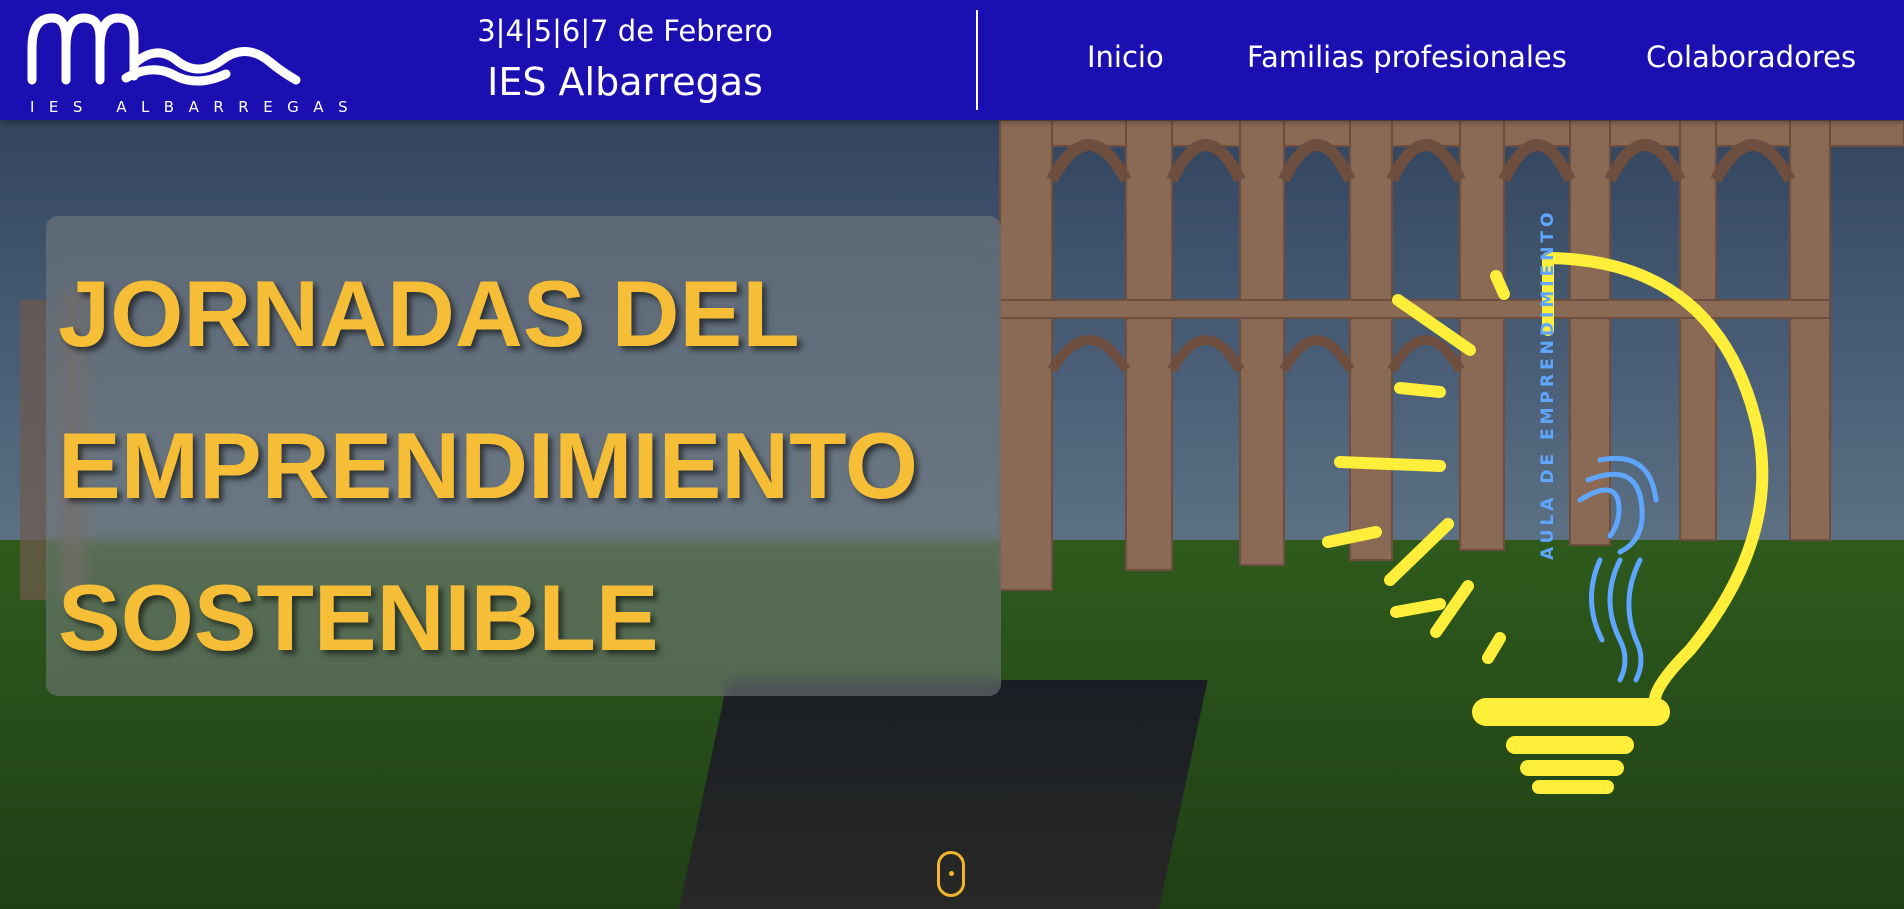  Describe the element at coordinates (1751, 57) in the screenshot. I see `nav-colaboradores: Colaboradores` at that location.